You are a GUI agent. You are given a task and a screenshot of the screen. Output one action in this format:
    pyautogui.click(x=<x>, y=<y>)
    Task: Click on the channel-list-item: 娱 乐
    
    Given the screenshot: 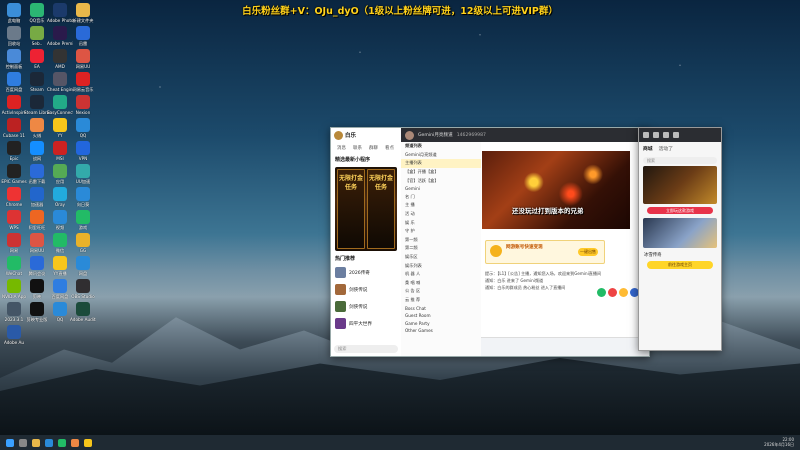 What is the action you would take?
    pyautogui.click(x=441, y=222)
    